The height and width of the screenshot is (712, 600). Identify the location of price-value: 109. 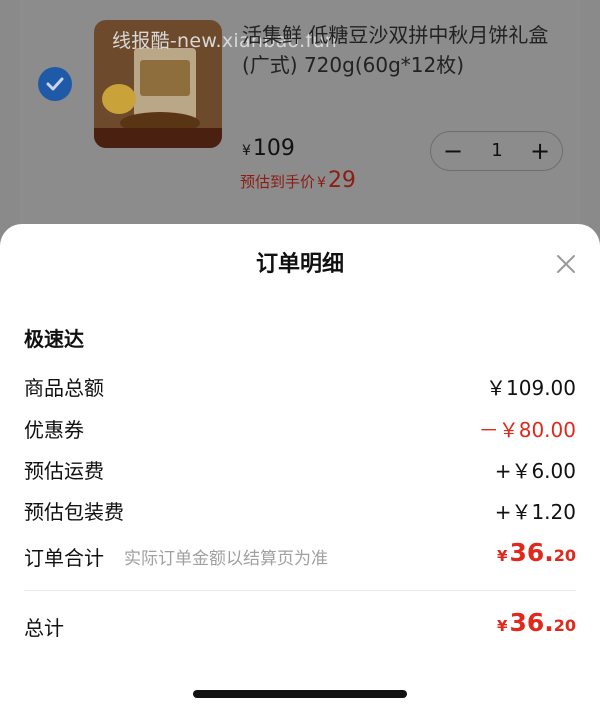
(273, 148).